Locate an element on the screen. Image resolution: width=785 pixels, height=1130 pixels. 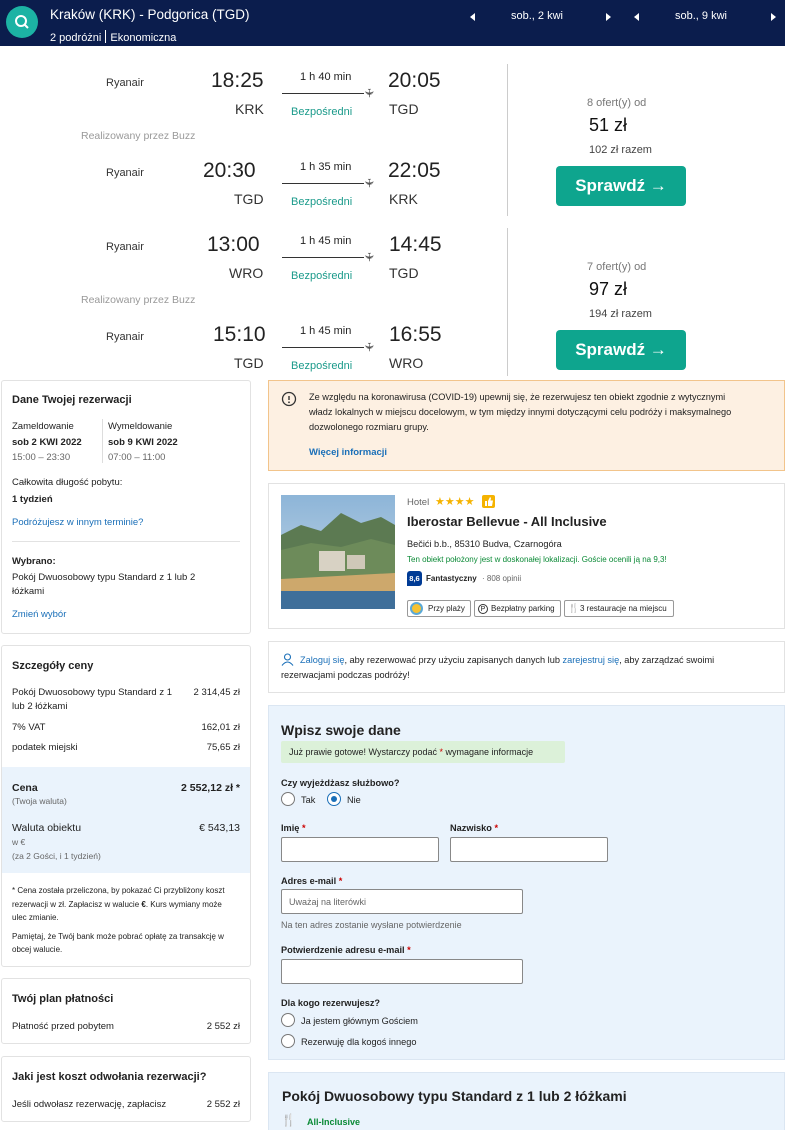
radio-business-no is located at coordinates (334, 799).